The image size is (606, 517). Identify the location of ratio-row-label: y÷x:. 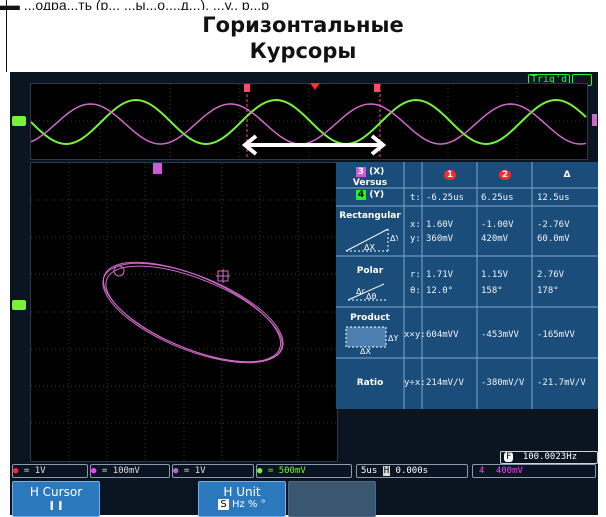
(415, 383).